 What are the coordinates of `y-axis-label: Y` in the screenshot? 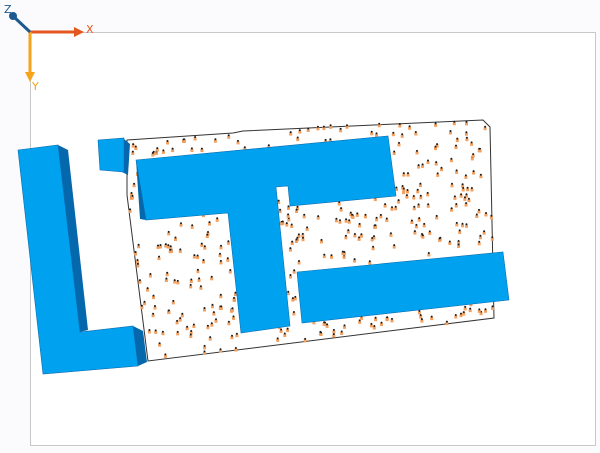 It's located at (35, 86).